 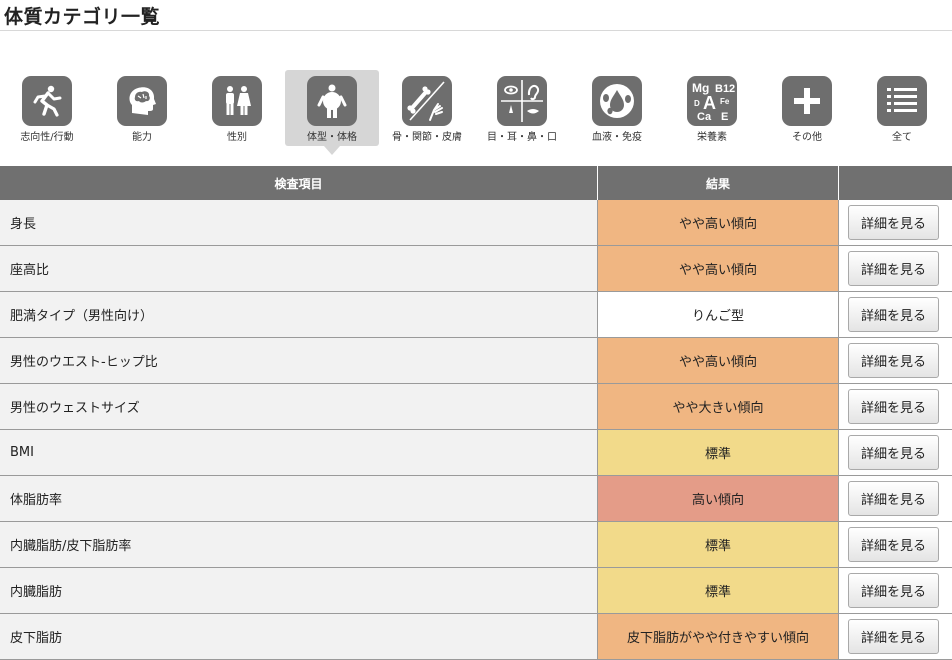 I want to click on test-item-name: BMI, so click(x=298, y=452).